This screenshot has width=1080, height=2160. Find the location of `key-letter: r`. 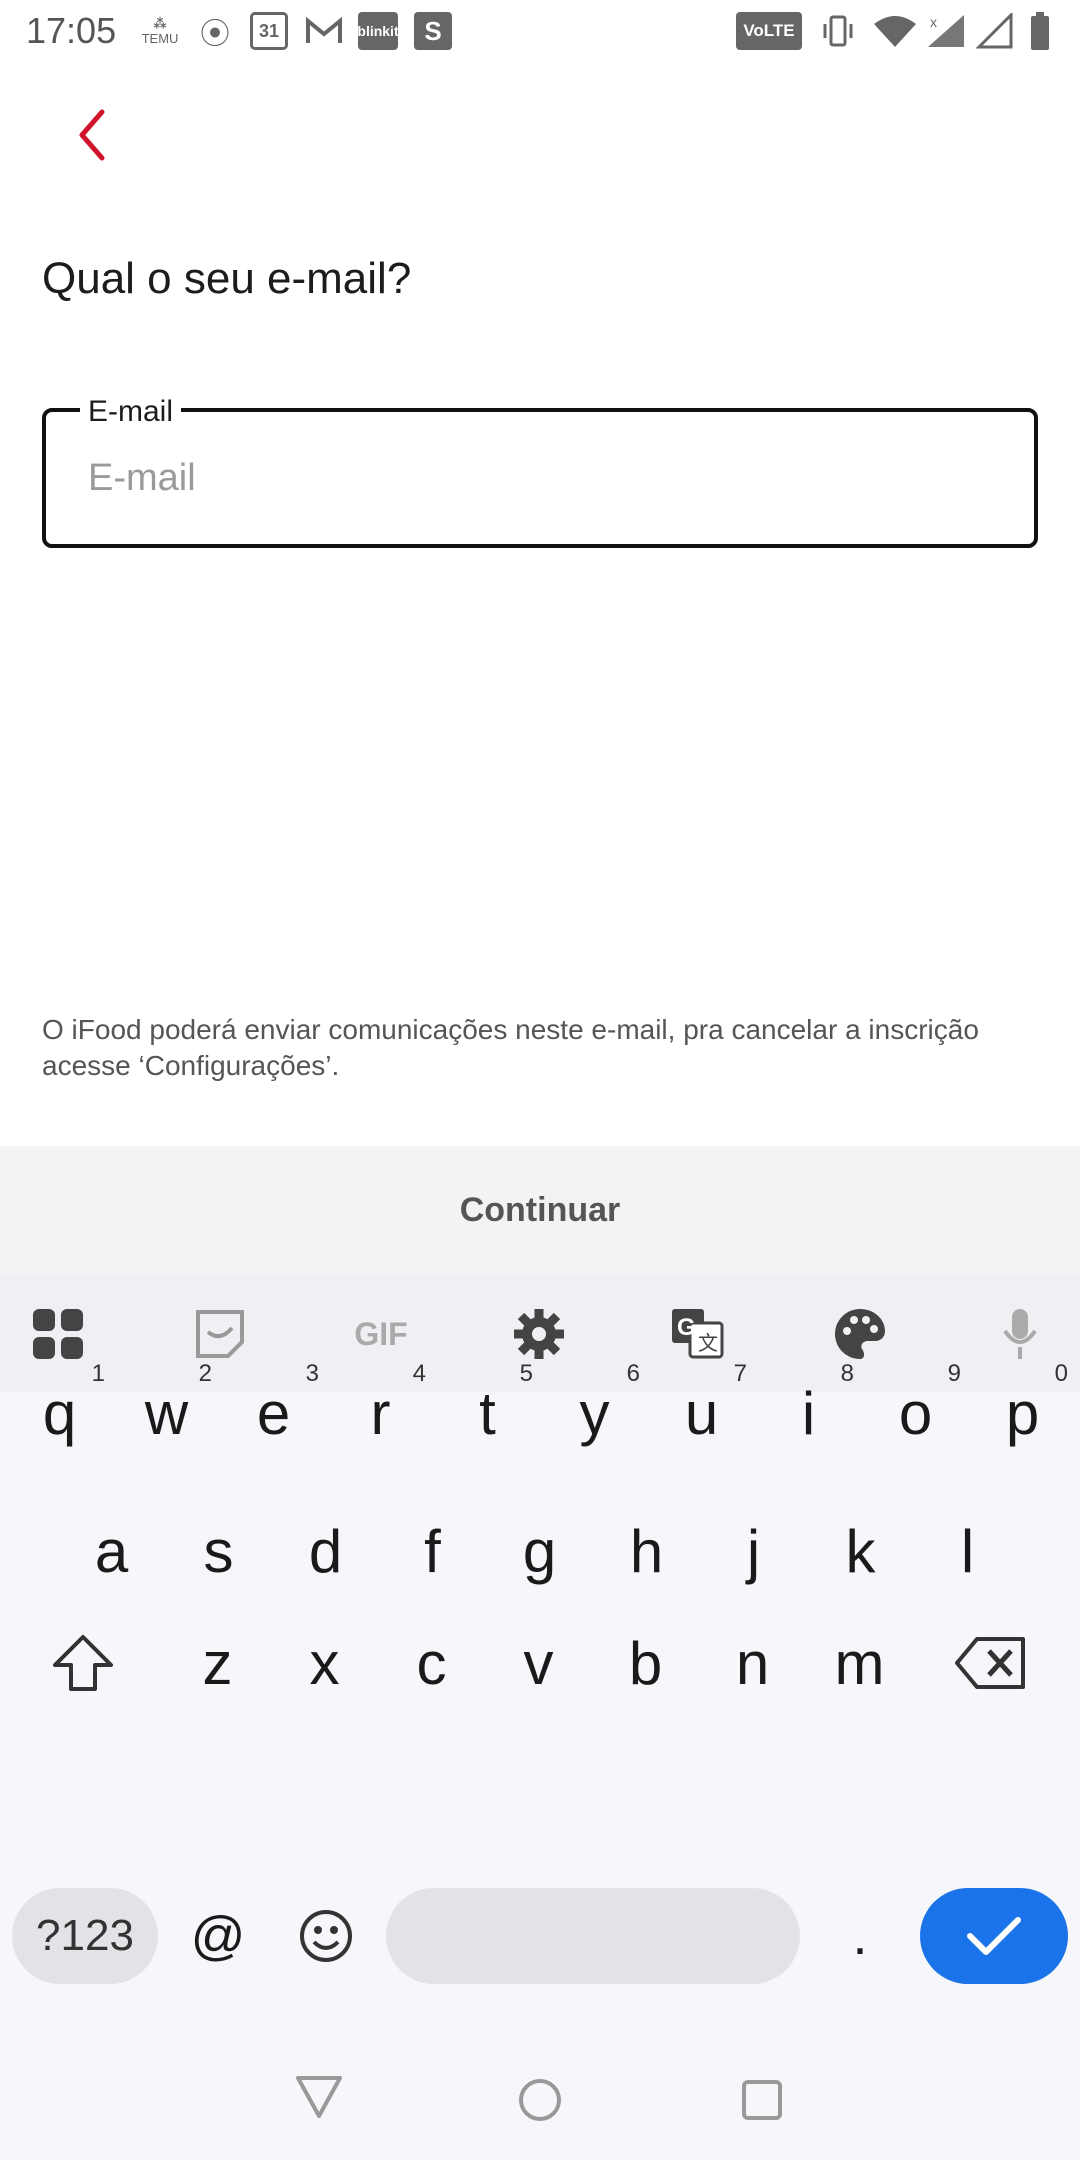

key-letter: r is located at coordinates (380, 1413).